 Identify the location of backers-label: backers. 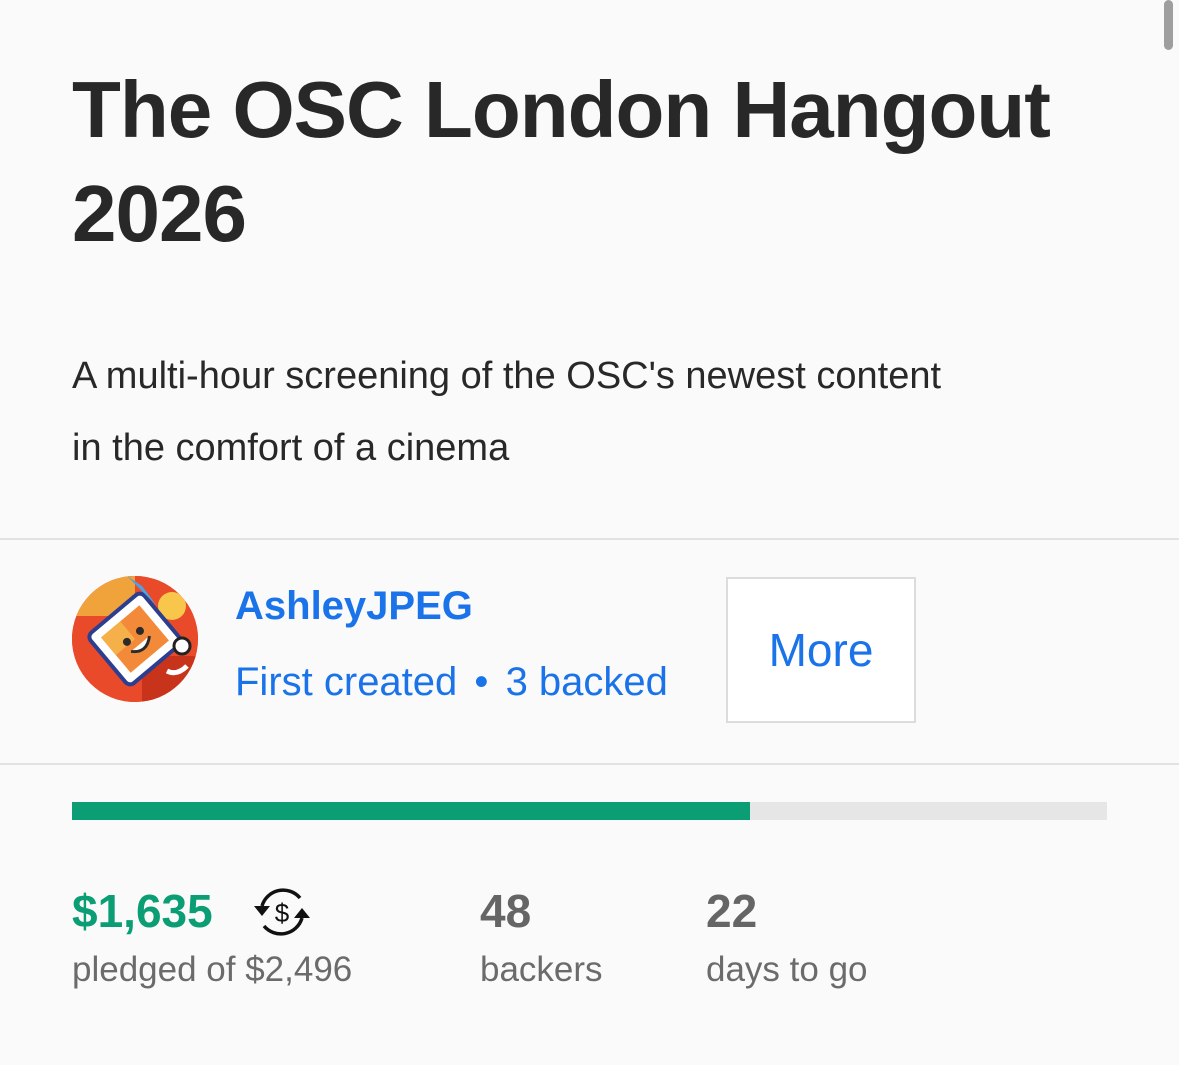
(541, 969).